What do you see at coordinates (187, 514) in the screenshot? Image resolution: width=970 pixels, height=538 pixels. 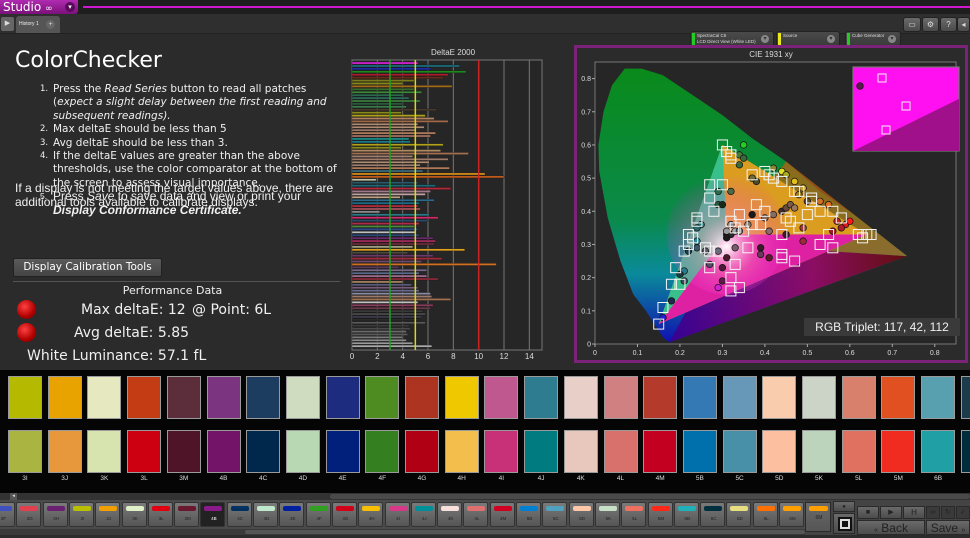 I see `strip-patch-button: 3M` at bounding box center [187, 514].